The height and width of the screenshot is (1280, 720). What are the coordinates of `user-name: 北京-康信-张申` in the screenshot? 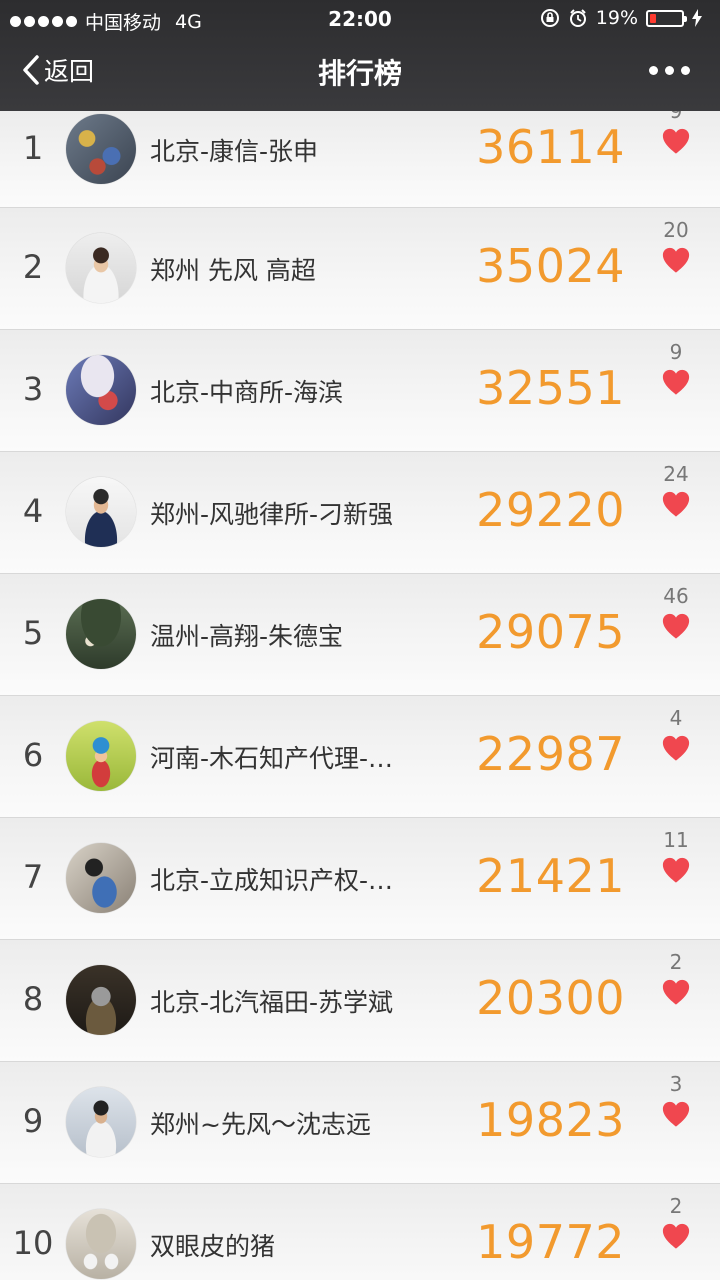 It's located at (234, 151).